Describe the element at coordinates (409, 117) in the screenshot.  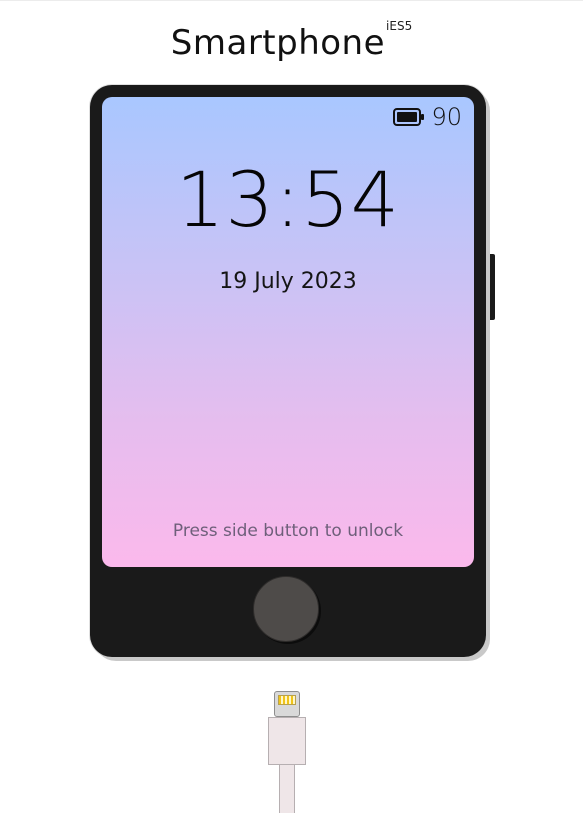
I see `battery-icon` at that location.